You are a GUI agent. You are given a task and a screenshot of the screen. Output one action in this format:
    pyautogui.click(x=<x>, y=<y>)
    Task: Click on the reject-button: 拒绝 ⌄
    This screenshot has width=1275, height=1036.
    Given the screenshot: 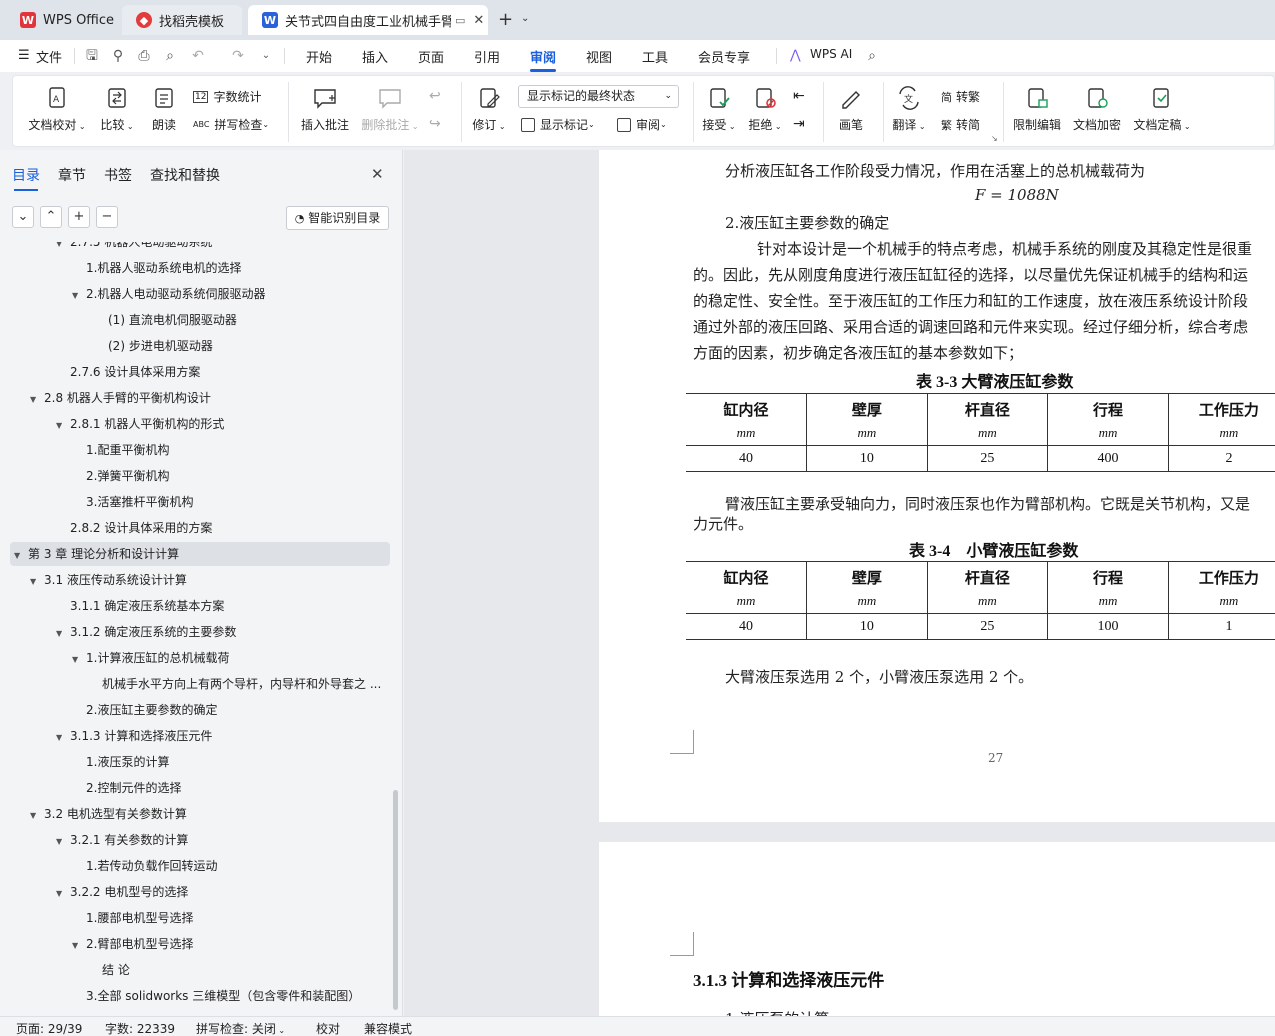 What is the action you would take?
    pyautogui.click(x=765, y=109)
    